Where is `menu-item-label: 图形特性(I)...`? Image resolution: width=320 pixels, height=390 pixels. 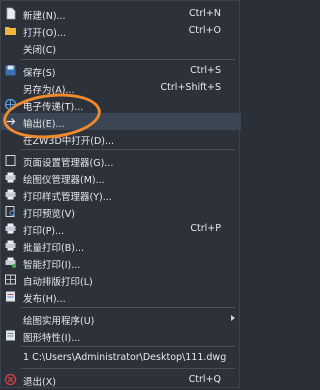 menu-item-label: 图形特性(I)... is located at coordinates (52, 338).